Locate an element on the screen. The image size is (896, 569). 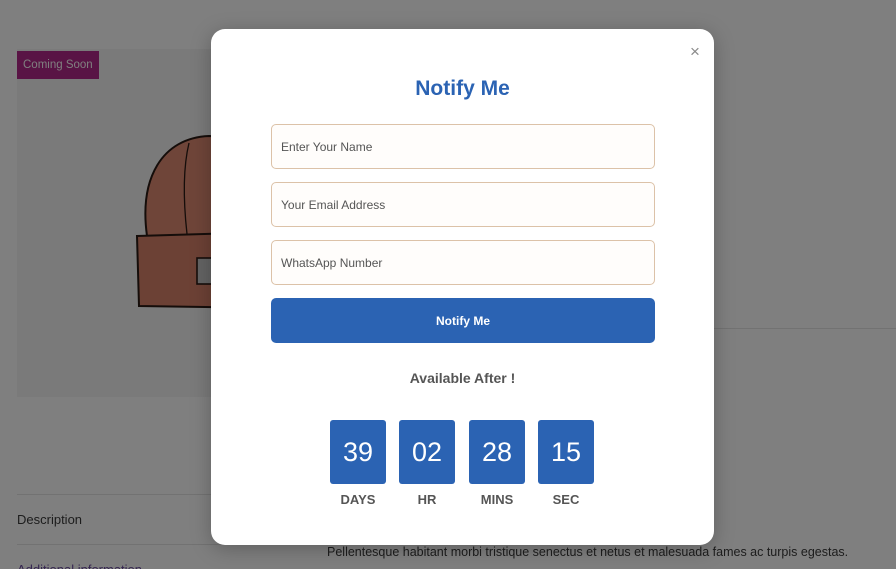
countdown-hours-label: HR is located at coordinates (427, 499).